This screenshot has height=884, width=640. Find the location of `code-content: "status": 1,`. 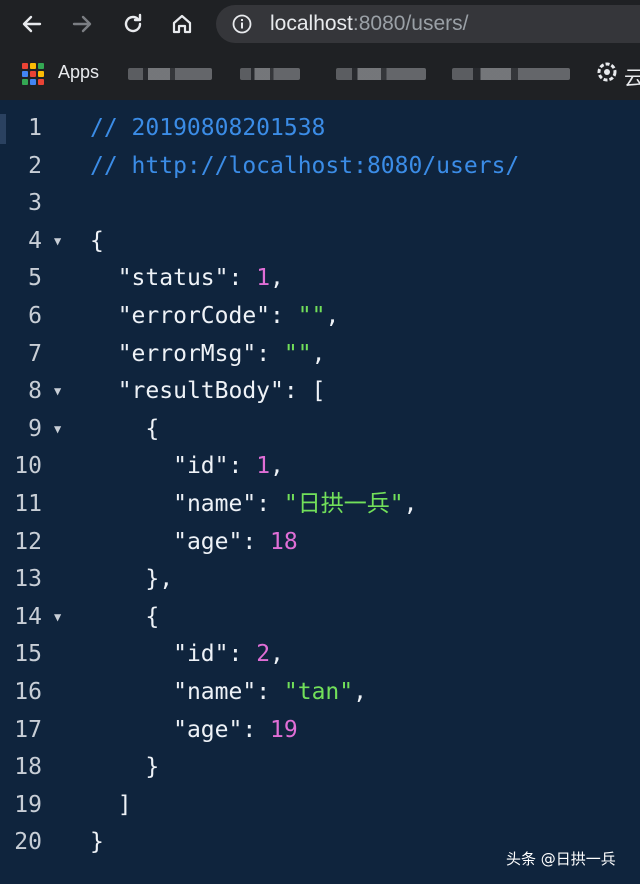

code-content: "status": 1, is located at coordinates (187, 279).